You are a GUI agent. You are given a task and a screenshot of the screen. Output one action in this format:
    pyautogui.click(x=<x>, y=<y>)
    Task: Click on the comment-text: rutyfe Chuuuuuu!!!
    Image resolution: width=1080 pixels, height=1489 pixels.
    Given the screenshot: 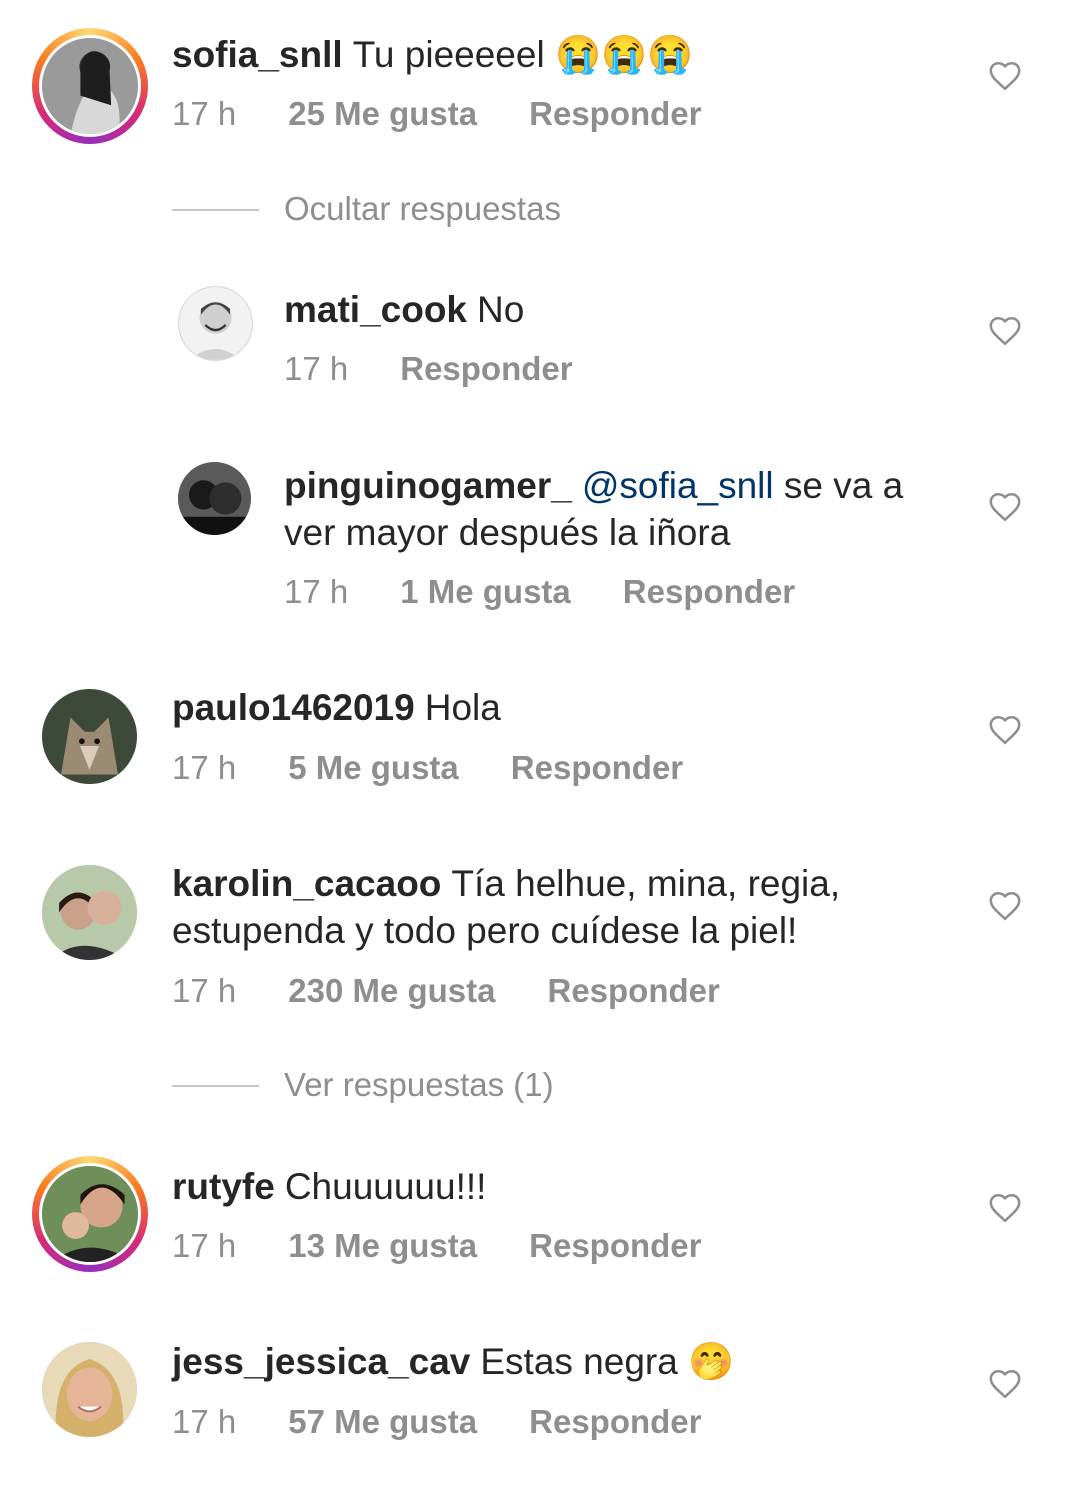 What is the action you would take?
    pyautogui.click(x=552, y=1186)
    